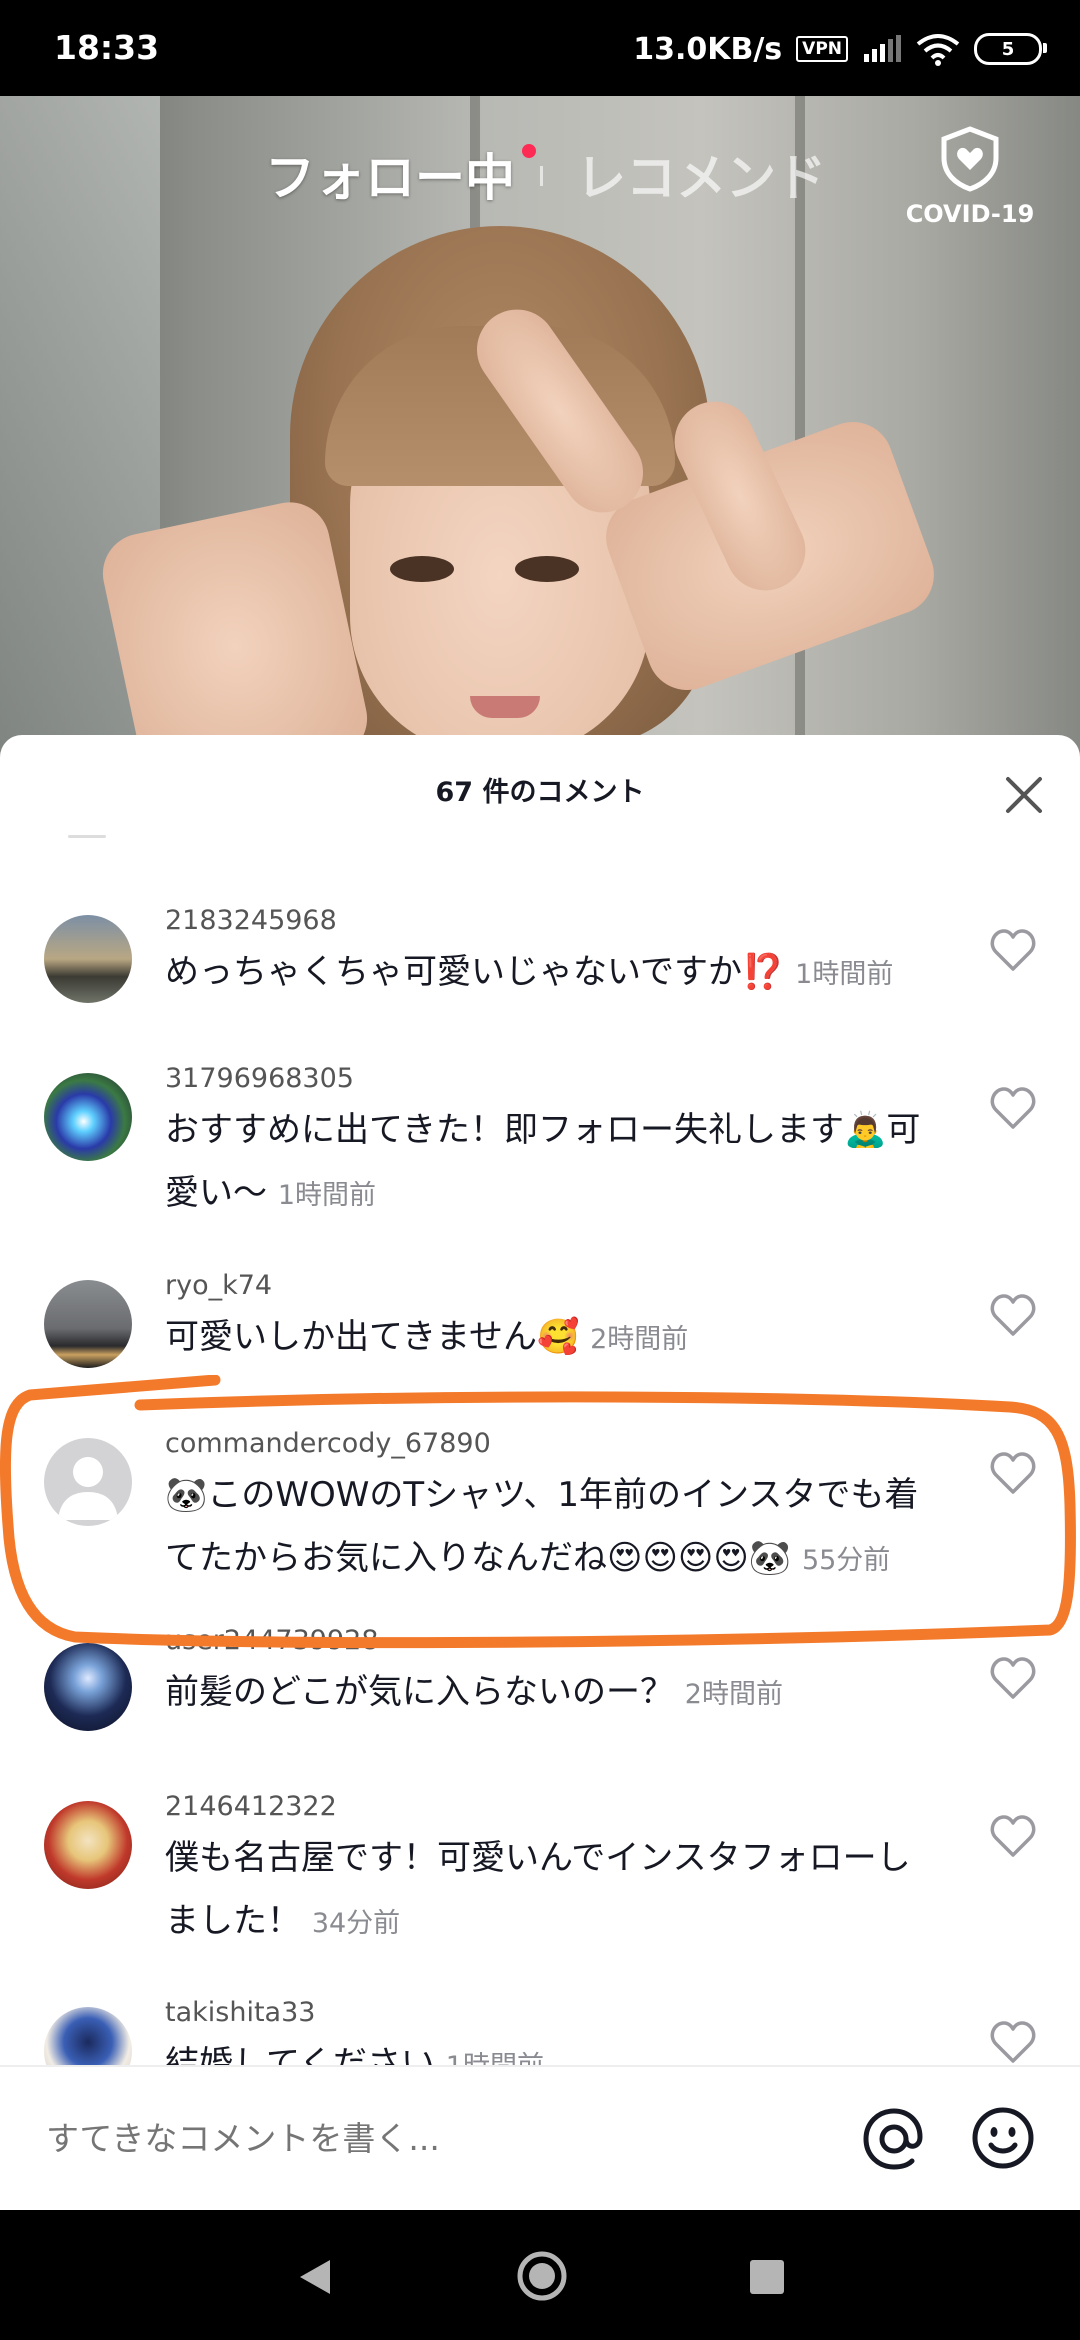 This screenshot has width=1080, height=2340. What do you see at coordinates (1003, 2138) in the screenshot?
I see `emoji-icon` at bounding box center [1003, 2138].